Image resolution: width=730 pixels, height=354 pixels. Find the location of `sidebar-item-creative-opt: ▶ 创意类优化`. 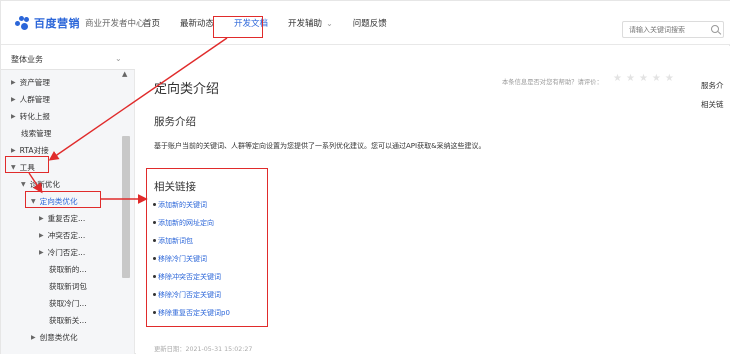

sidebar-item-creative-opt: ▶ 创意类优化 is located at coordinates (54, 337).